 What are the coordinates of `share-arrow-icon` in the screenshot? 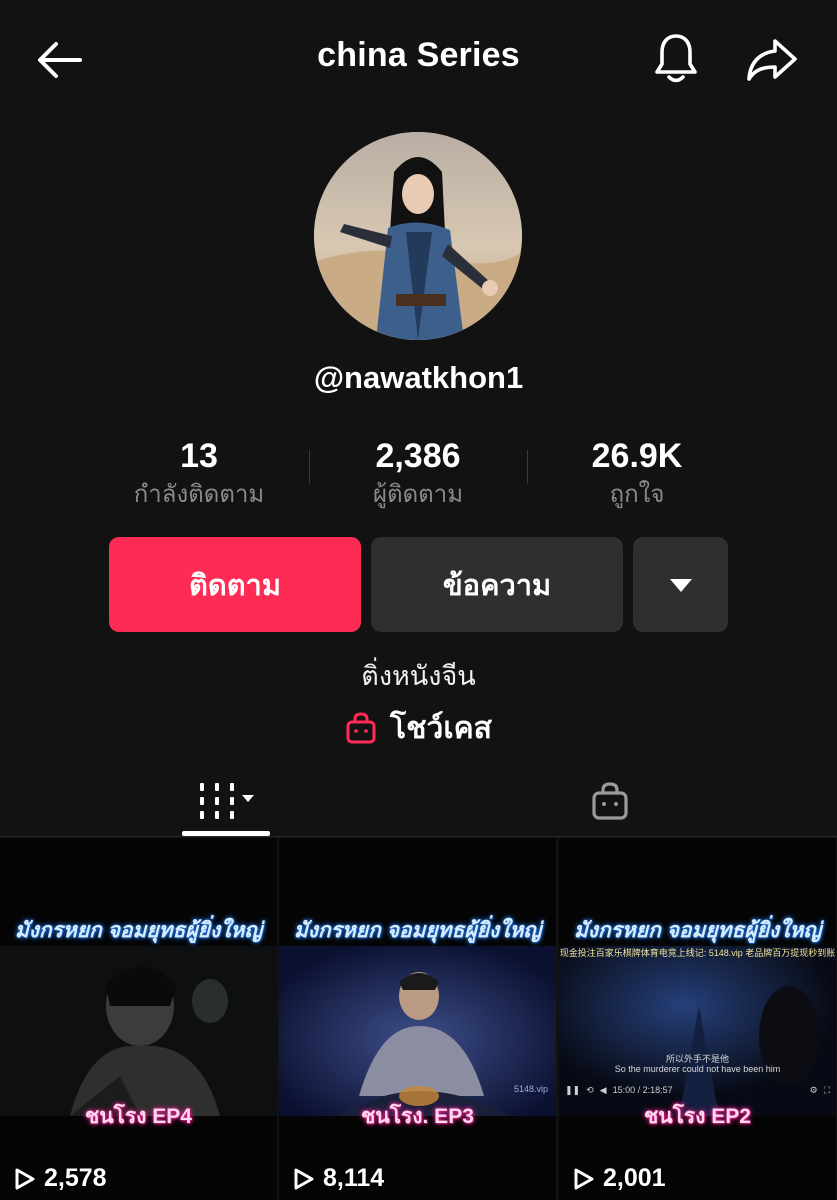 It's located at (772, 60).